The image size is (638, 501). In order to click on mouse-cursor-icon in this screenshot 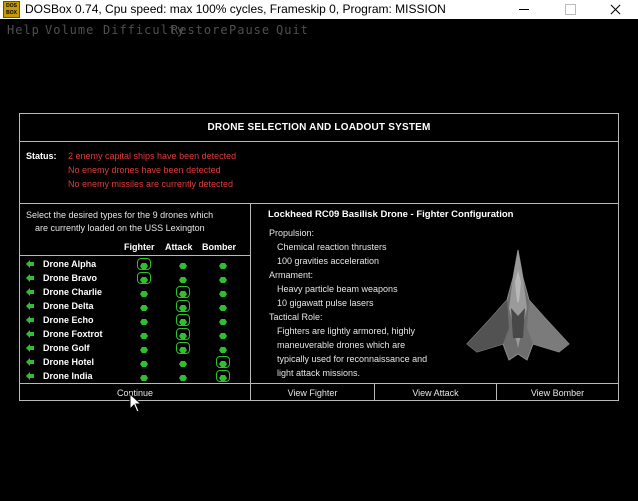, I will do `click(136, 403)`.